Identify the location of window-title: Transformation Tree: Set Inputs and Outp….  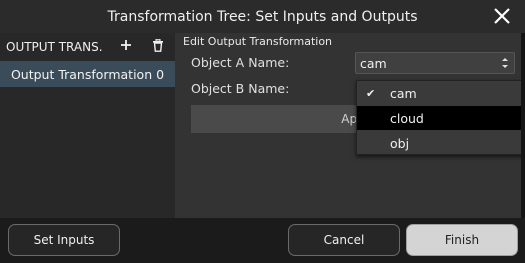
(262, 16).